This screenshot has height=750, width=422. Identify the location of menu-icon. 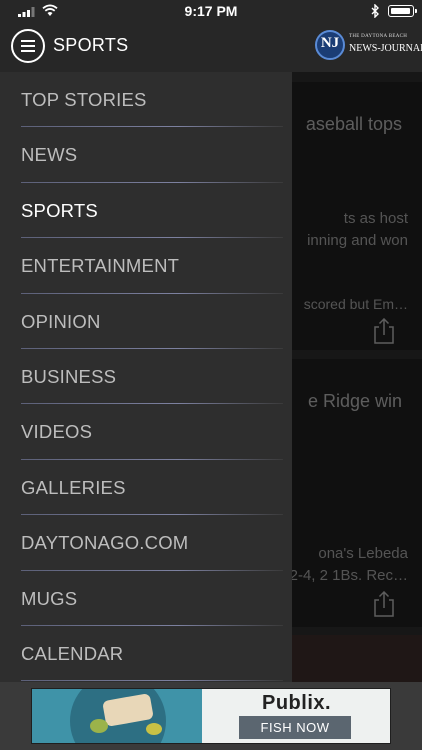
(28, 46).